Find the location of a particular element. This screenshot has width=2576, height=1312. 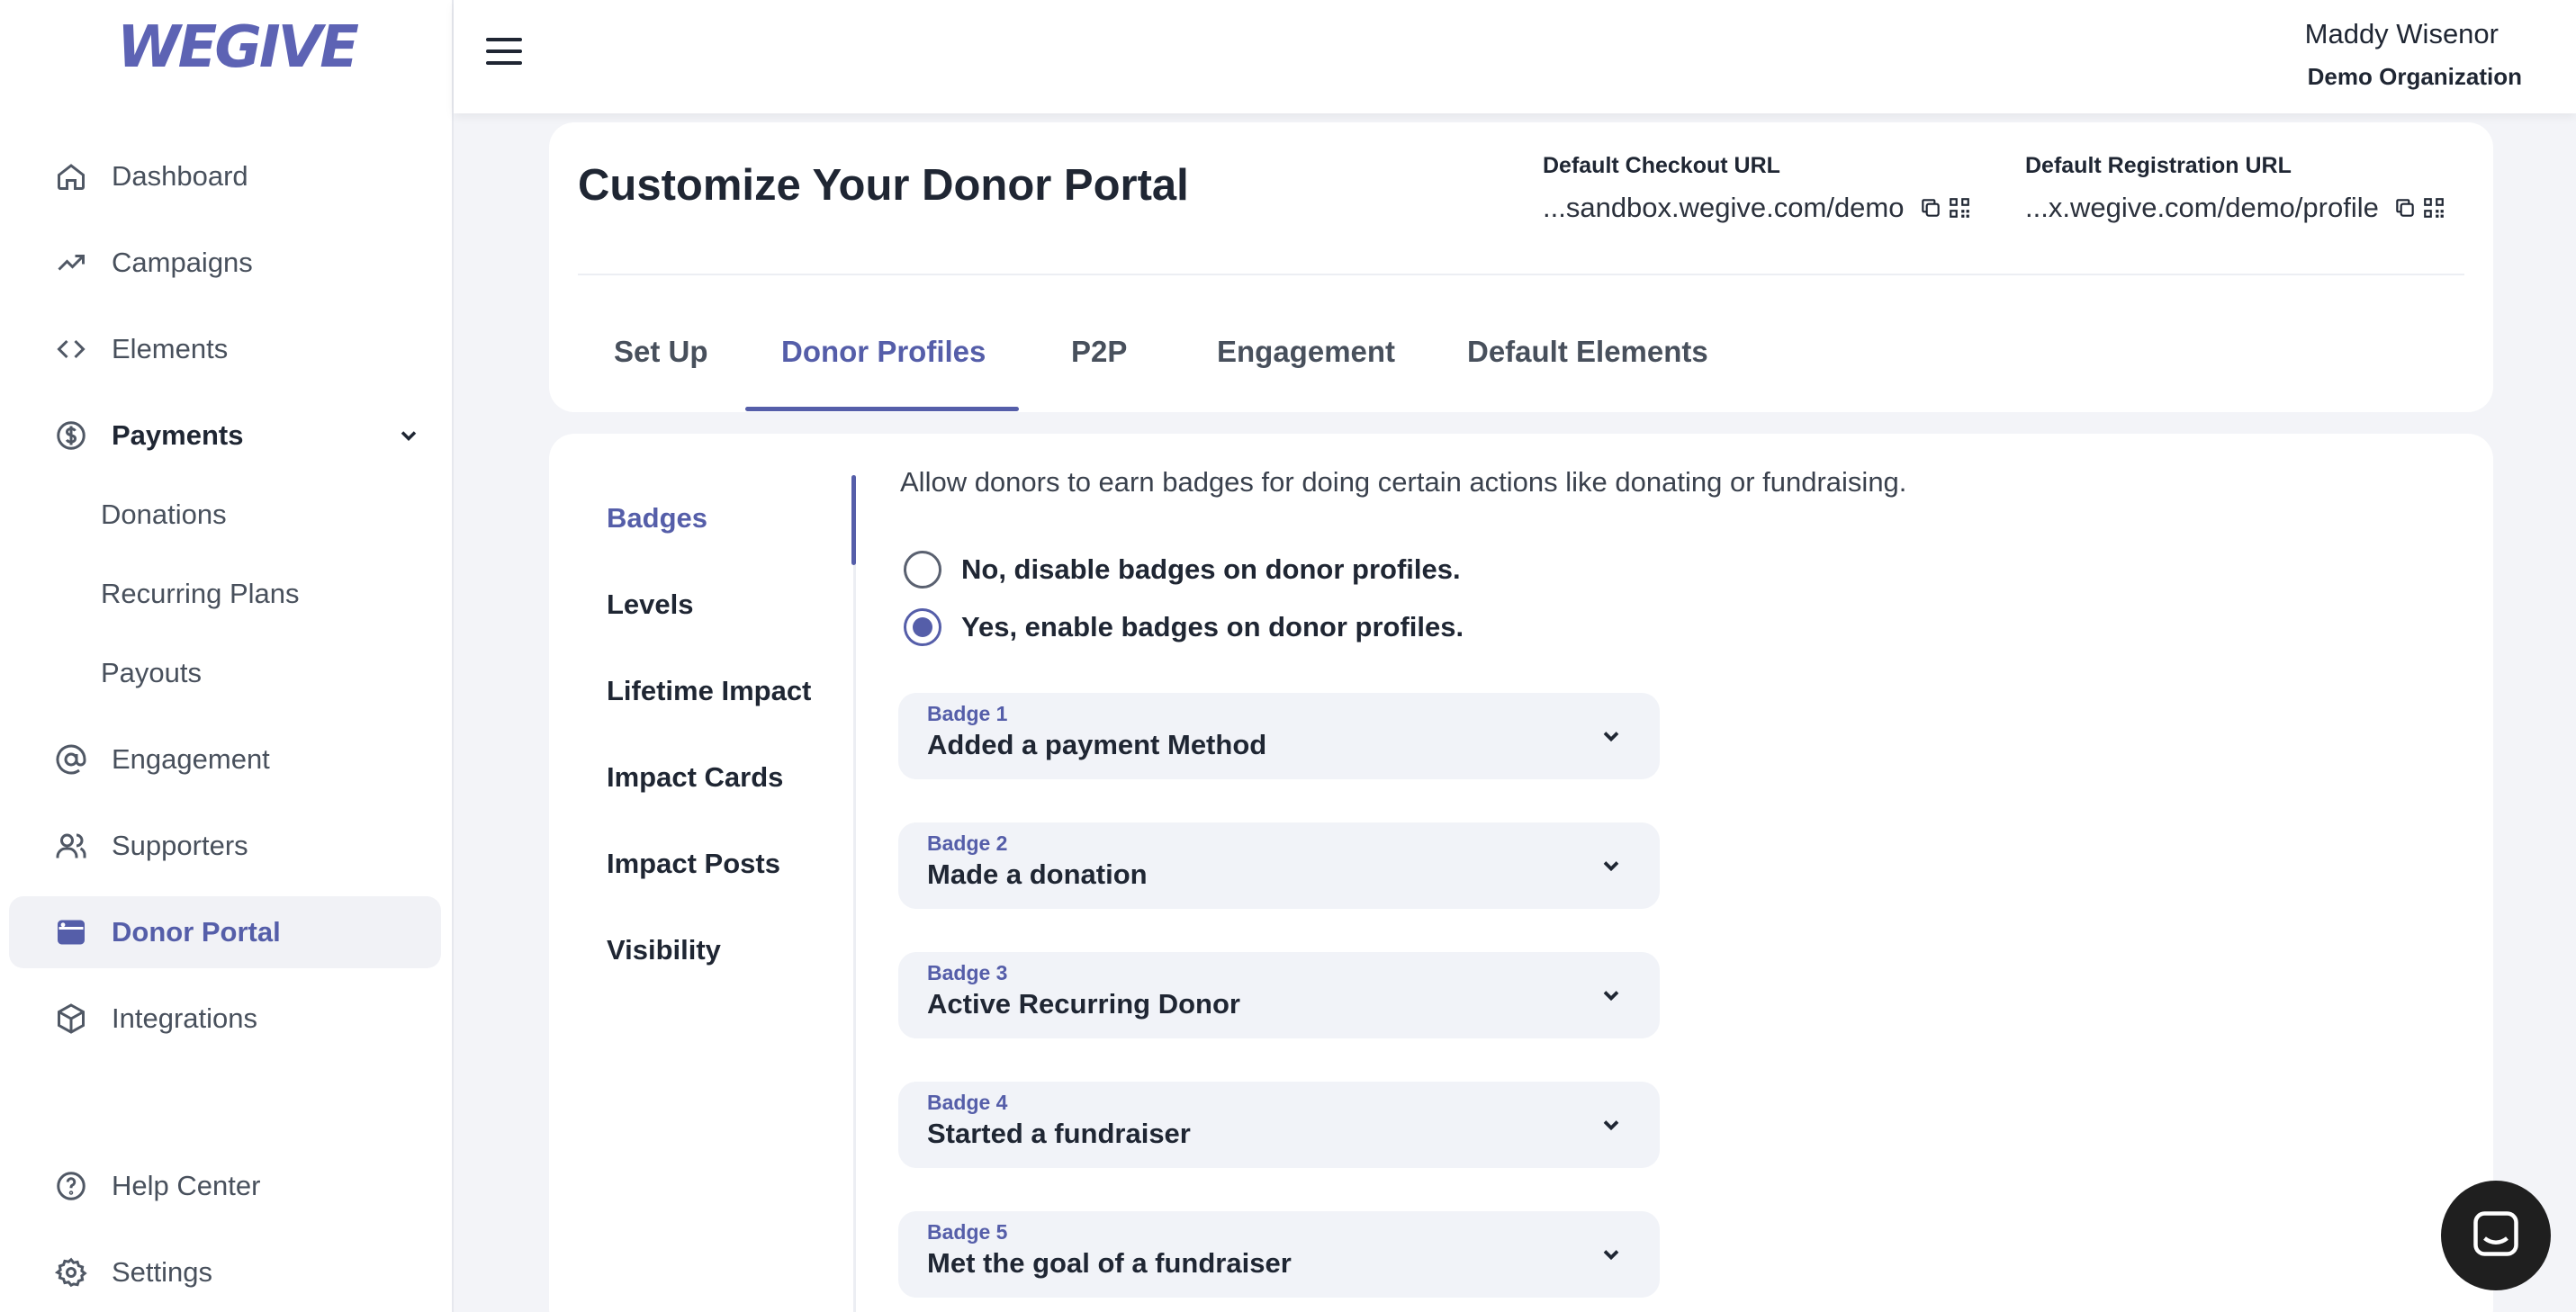

badge-number: Badge 3 is located at coordinates (967, 973).